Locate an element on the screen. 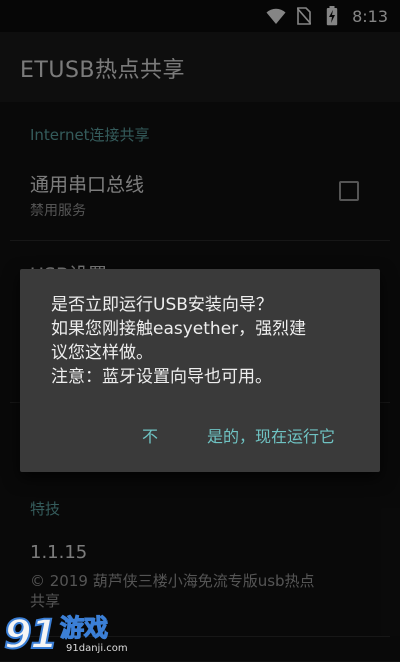 The image size is (400, 662). dialog-message-line: 注意：蓝牙设置向导也可用。 is located at coordinates (161, 377).